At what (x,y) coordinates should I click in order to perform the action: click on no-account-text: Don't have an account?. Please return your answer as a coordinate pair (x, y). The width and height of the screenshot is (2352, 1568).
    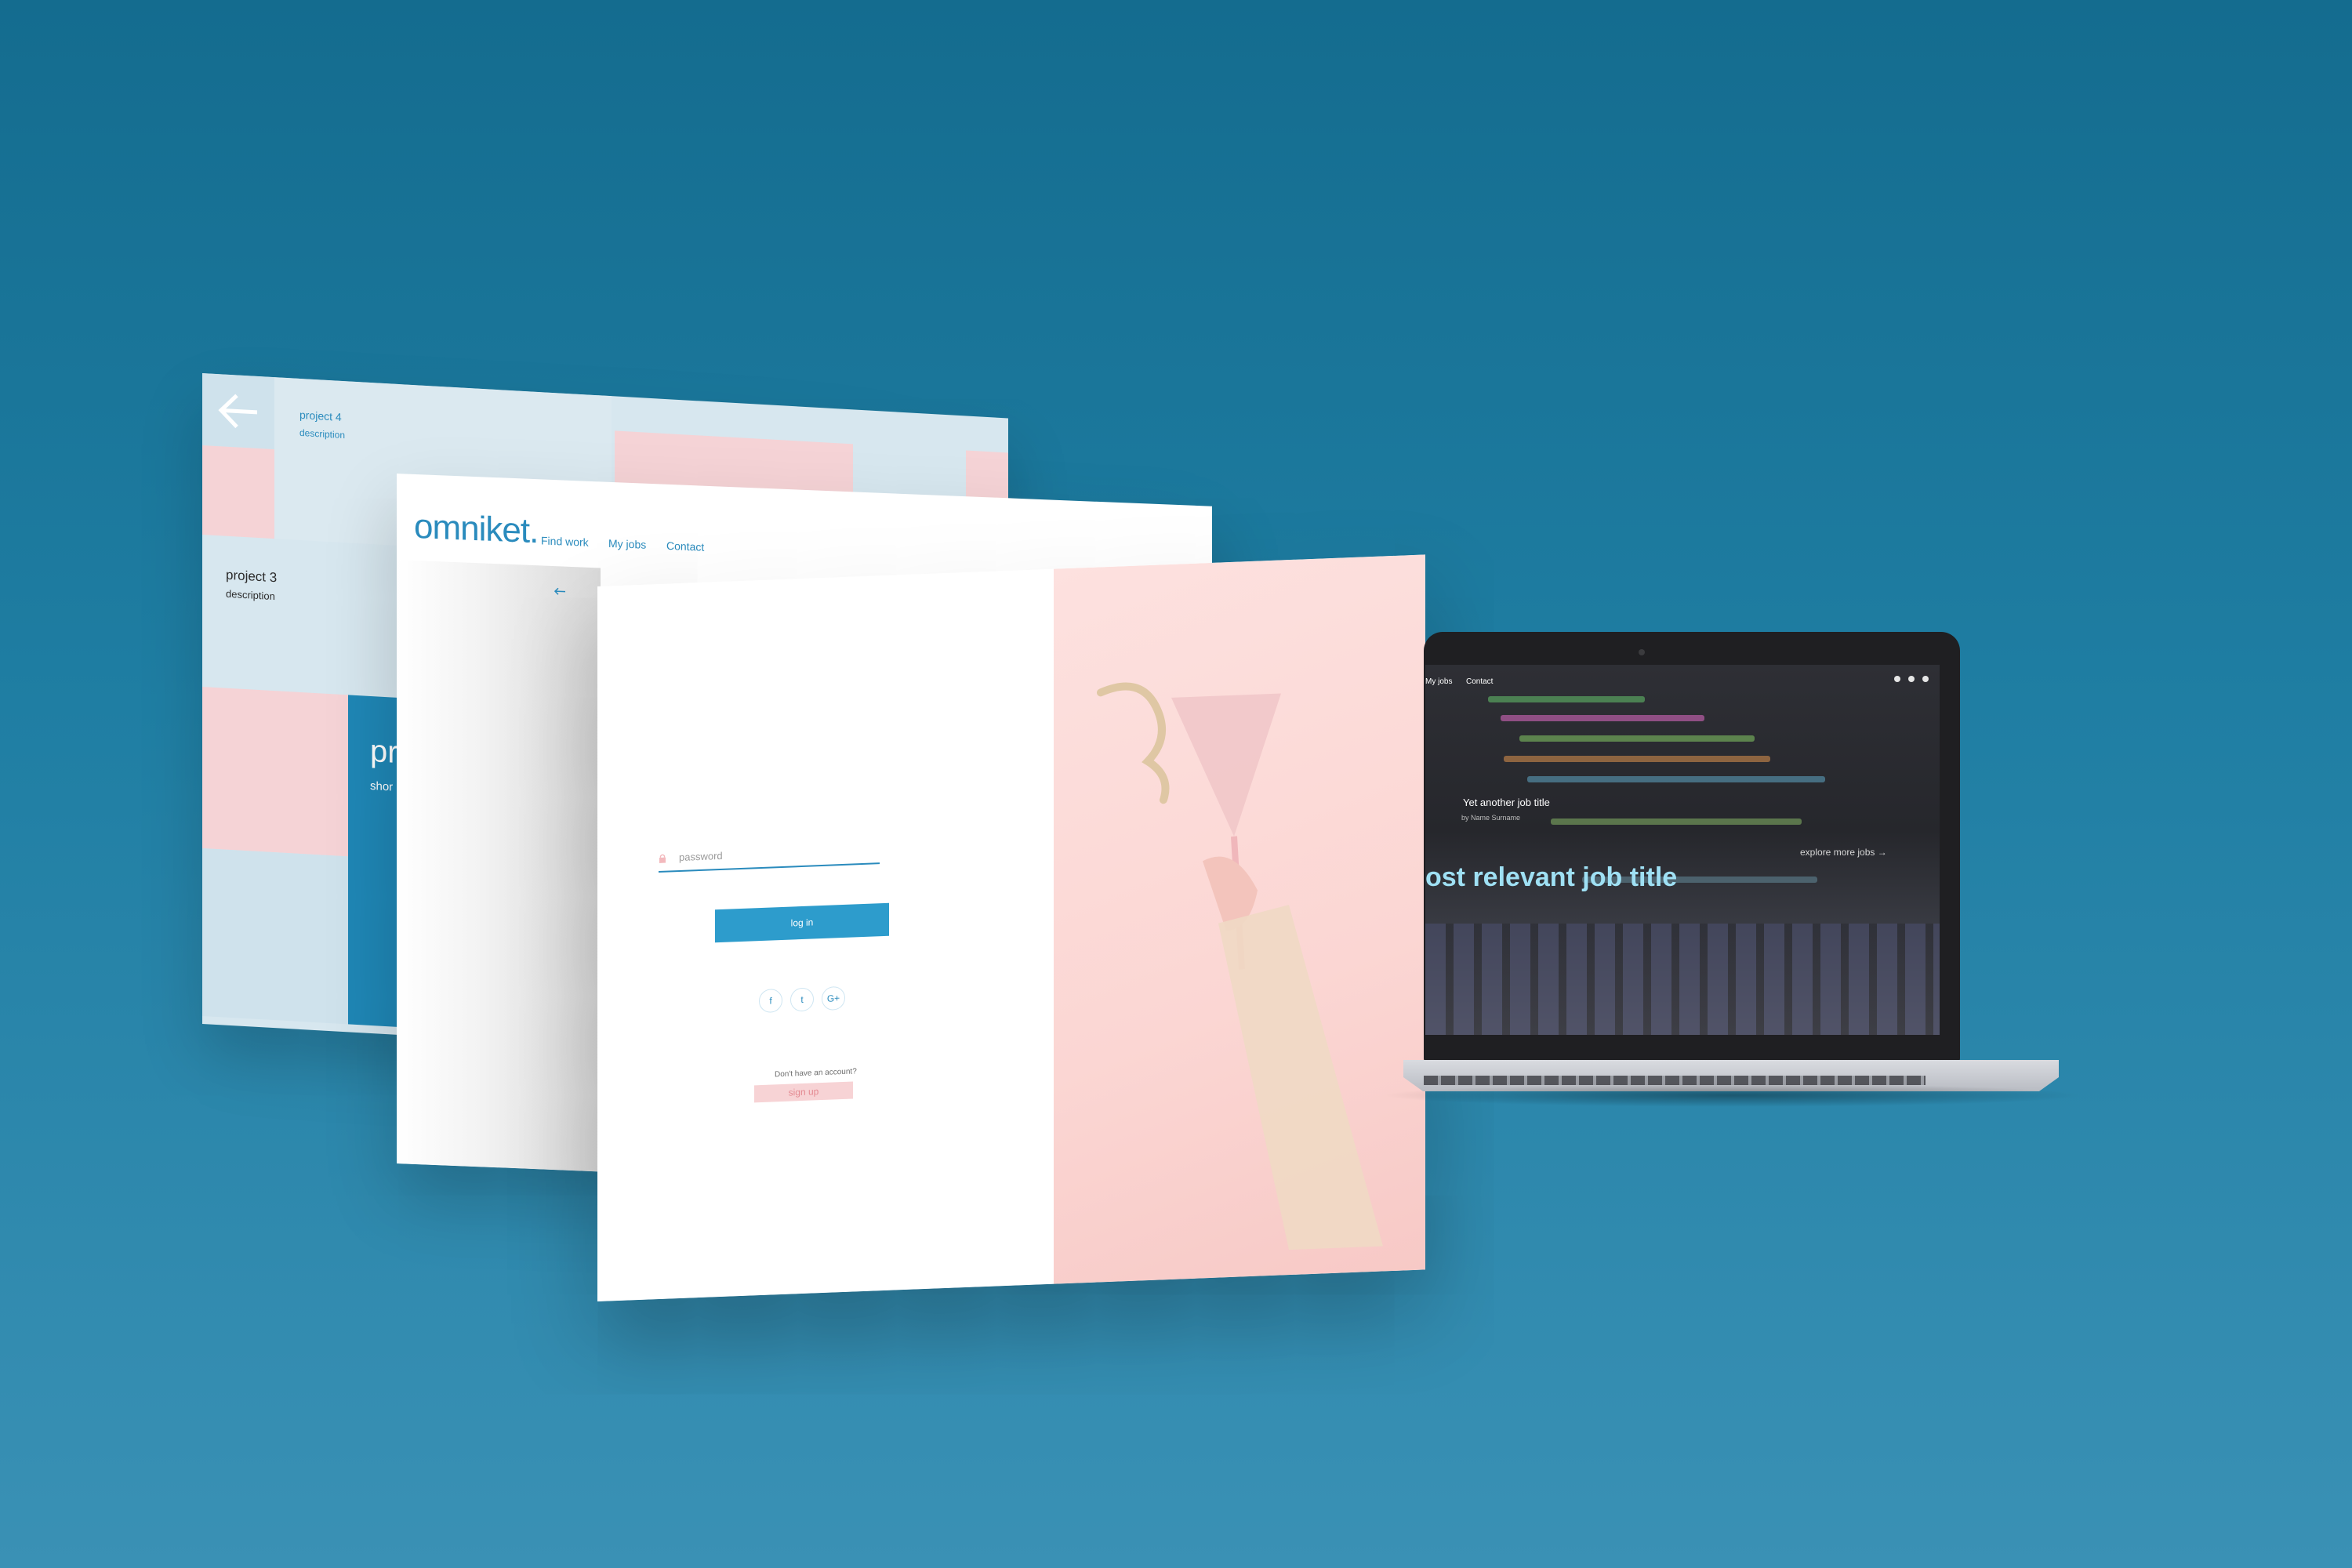
    Looking at the image, I should click on (816, 1073).